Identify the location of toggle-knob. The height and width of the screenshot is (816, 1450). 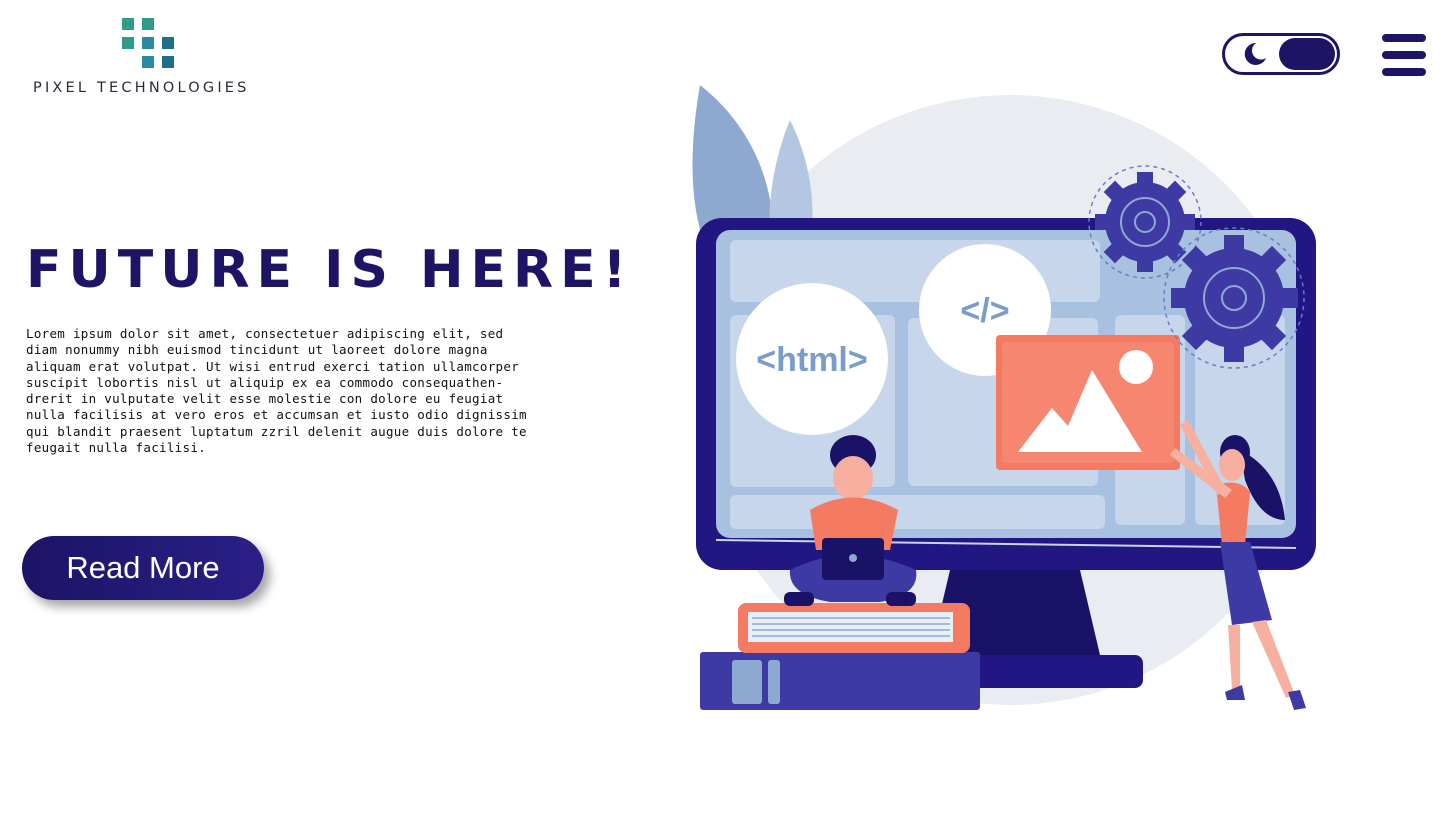
(1307, 54).